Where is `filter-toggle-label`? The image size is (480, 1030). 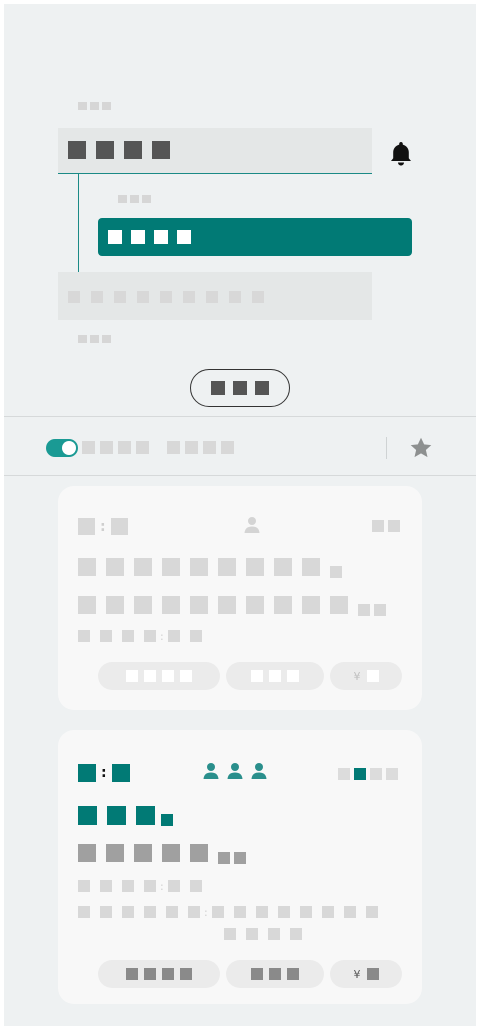
filter-toggle-label is located at coordinates (158, 447).